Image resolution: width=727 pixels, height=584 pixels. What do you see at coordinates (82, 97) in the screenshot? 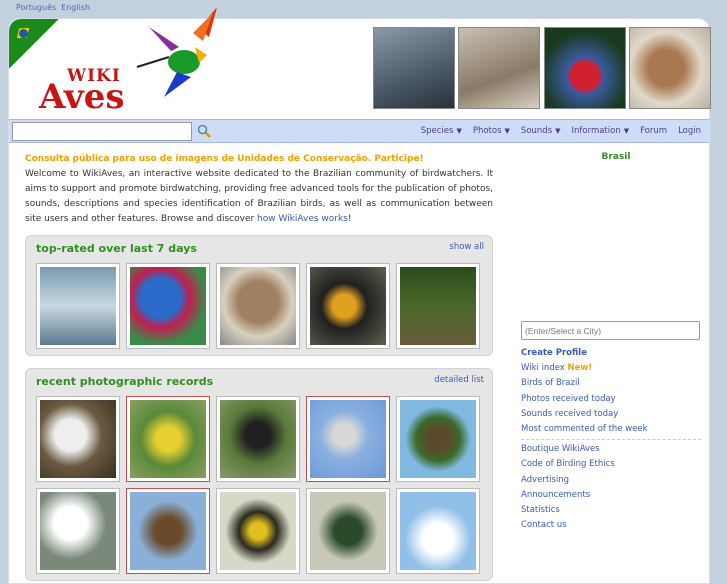
I see `logo-aves-text: Aves` at bounding box center [82, 97].